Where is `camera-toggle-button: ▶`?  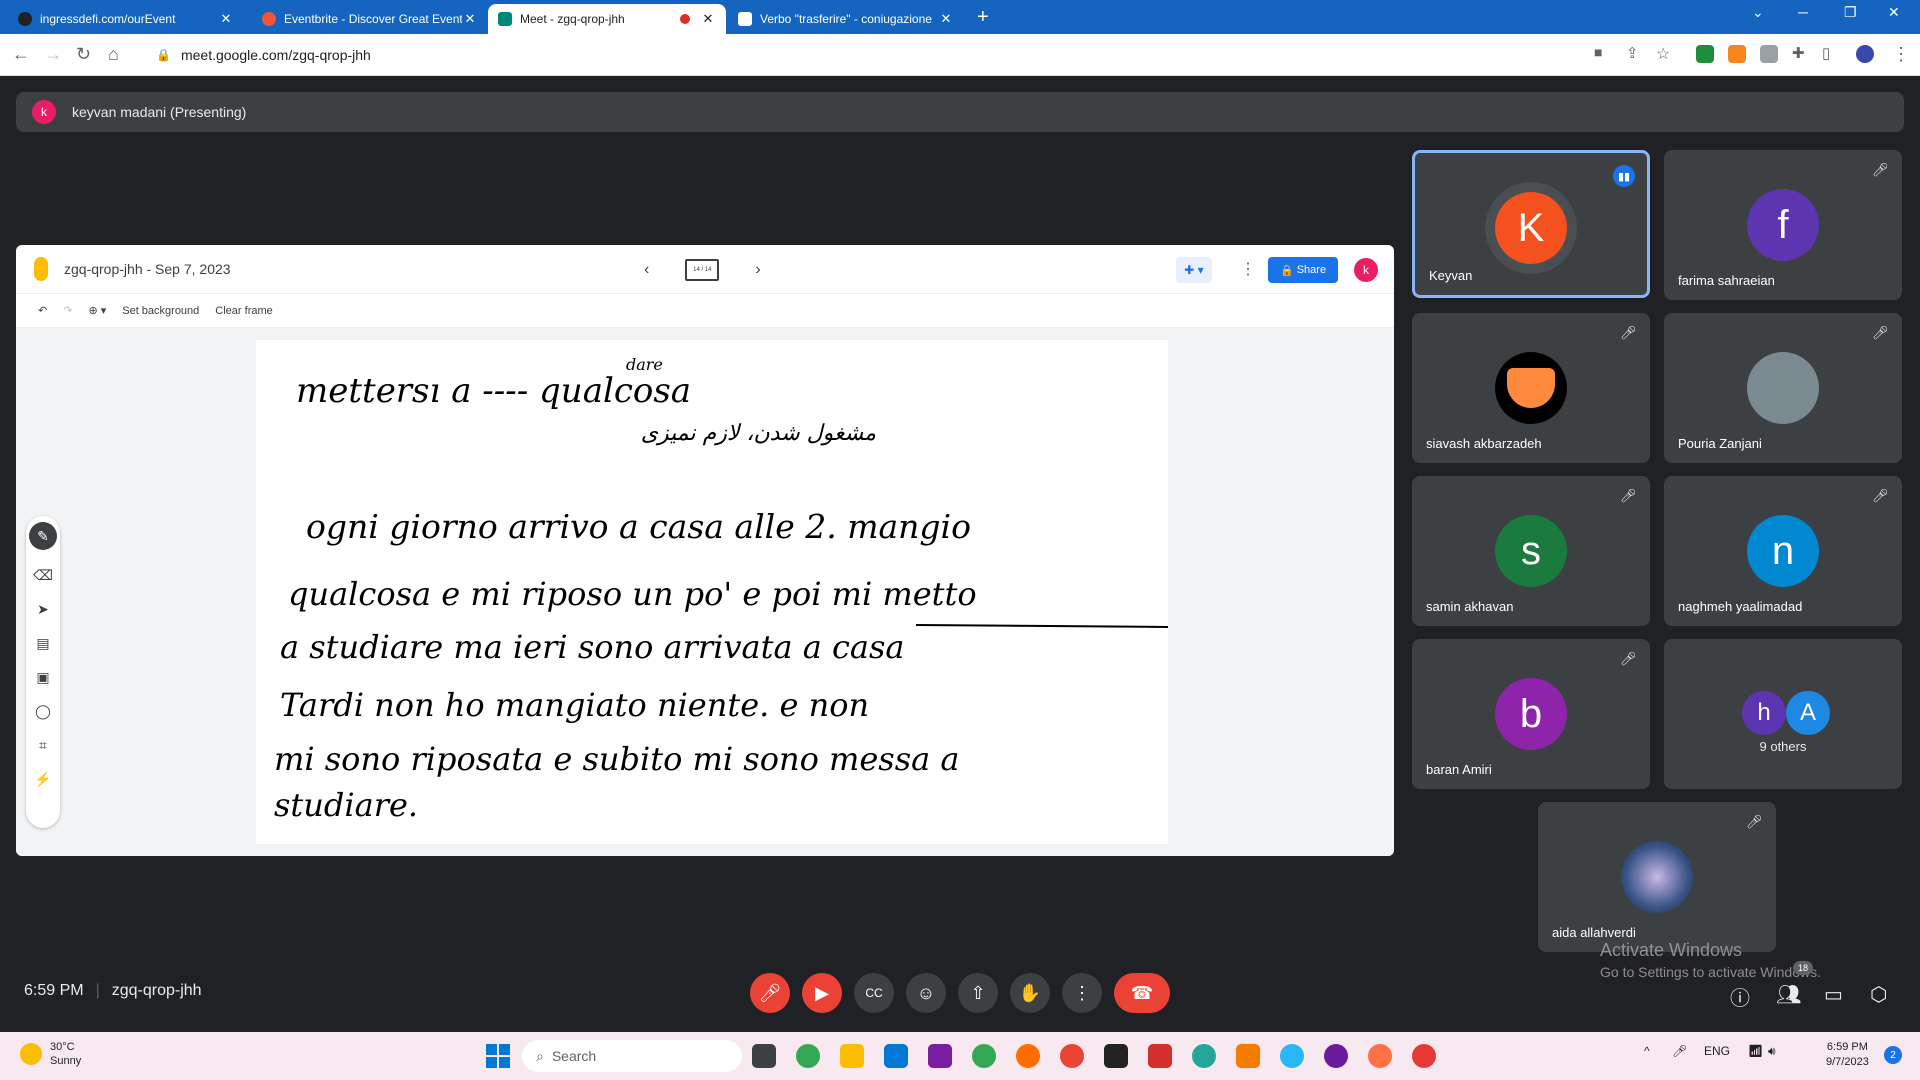
camera-toggle-button: ▶ is located at coordinates (822, 993).